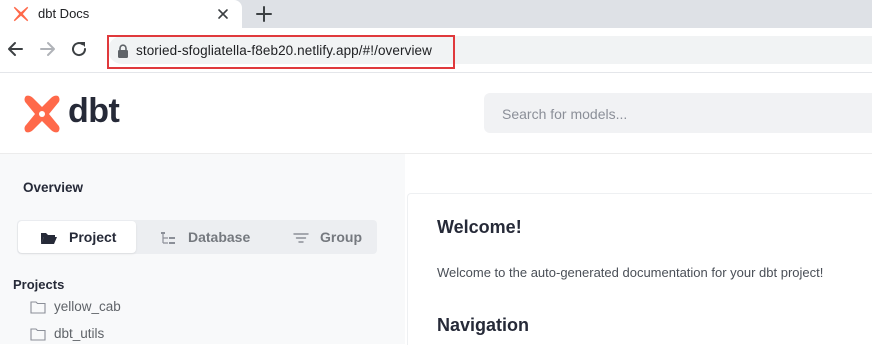 The image size is (872, 345). I want to click on filter-lines-icon, so click(301, 238).